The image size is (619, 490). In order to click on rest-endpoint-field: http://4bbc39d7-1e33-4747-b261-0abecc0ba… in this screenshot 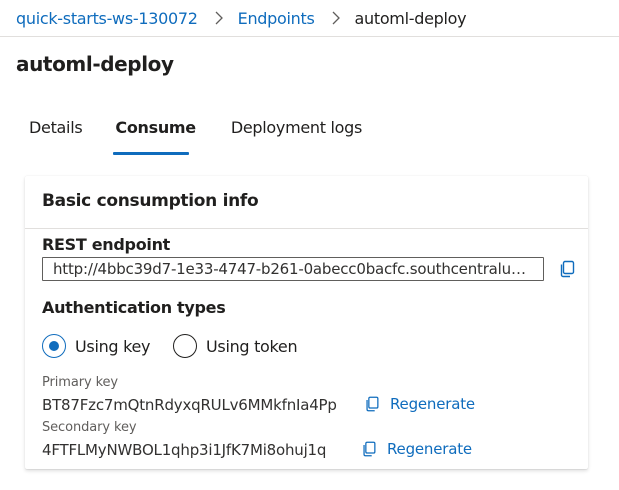, I will do `click(293, 269)`.